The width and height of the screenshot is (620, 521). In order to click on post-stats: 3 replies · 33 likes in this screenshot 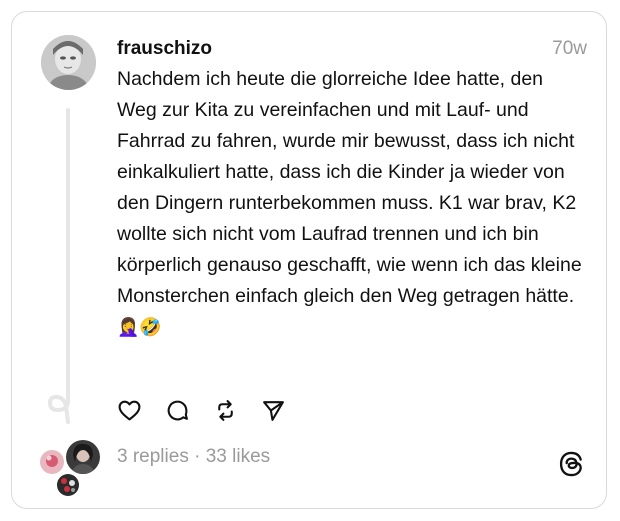, I will do `click(193, 457)`.